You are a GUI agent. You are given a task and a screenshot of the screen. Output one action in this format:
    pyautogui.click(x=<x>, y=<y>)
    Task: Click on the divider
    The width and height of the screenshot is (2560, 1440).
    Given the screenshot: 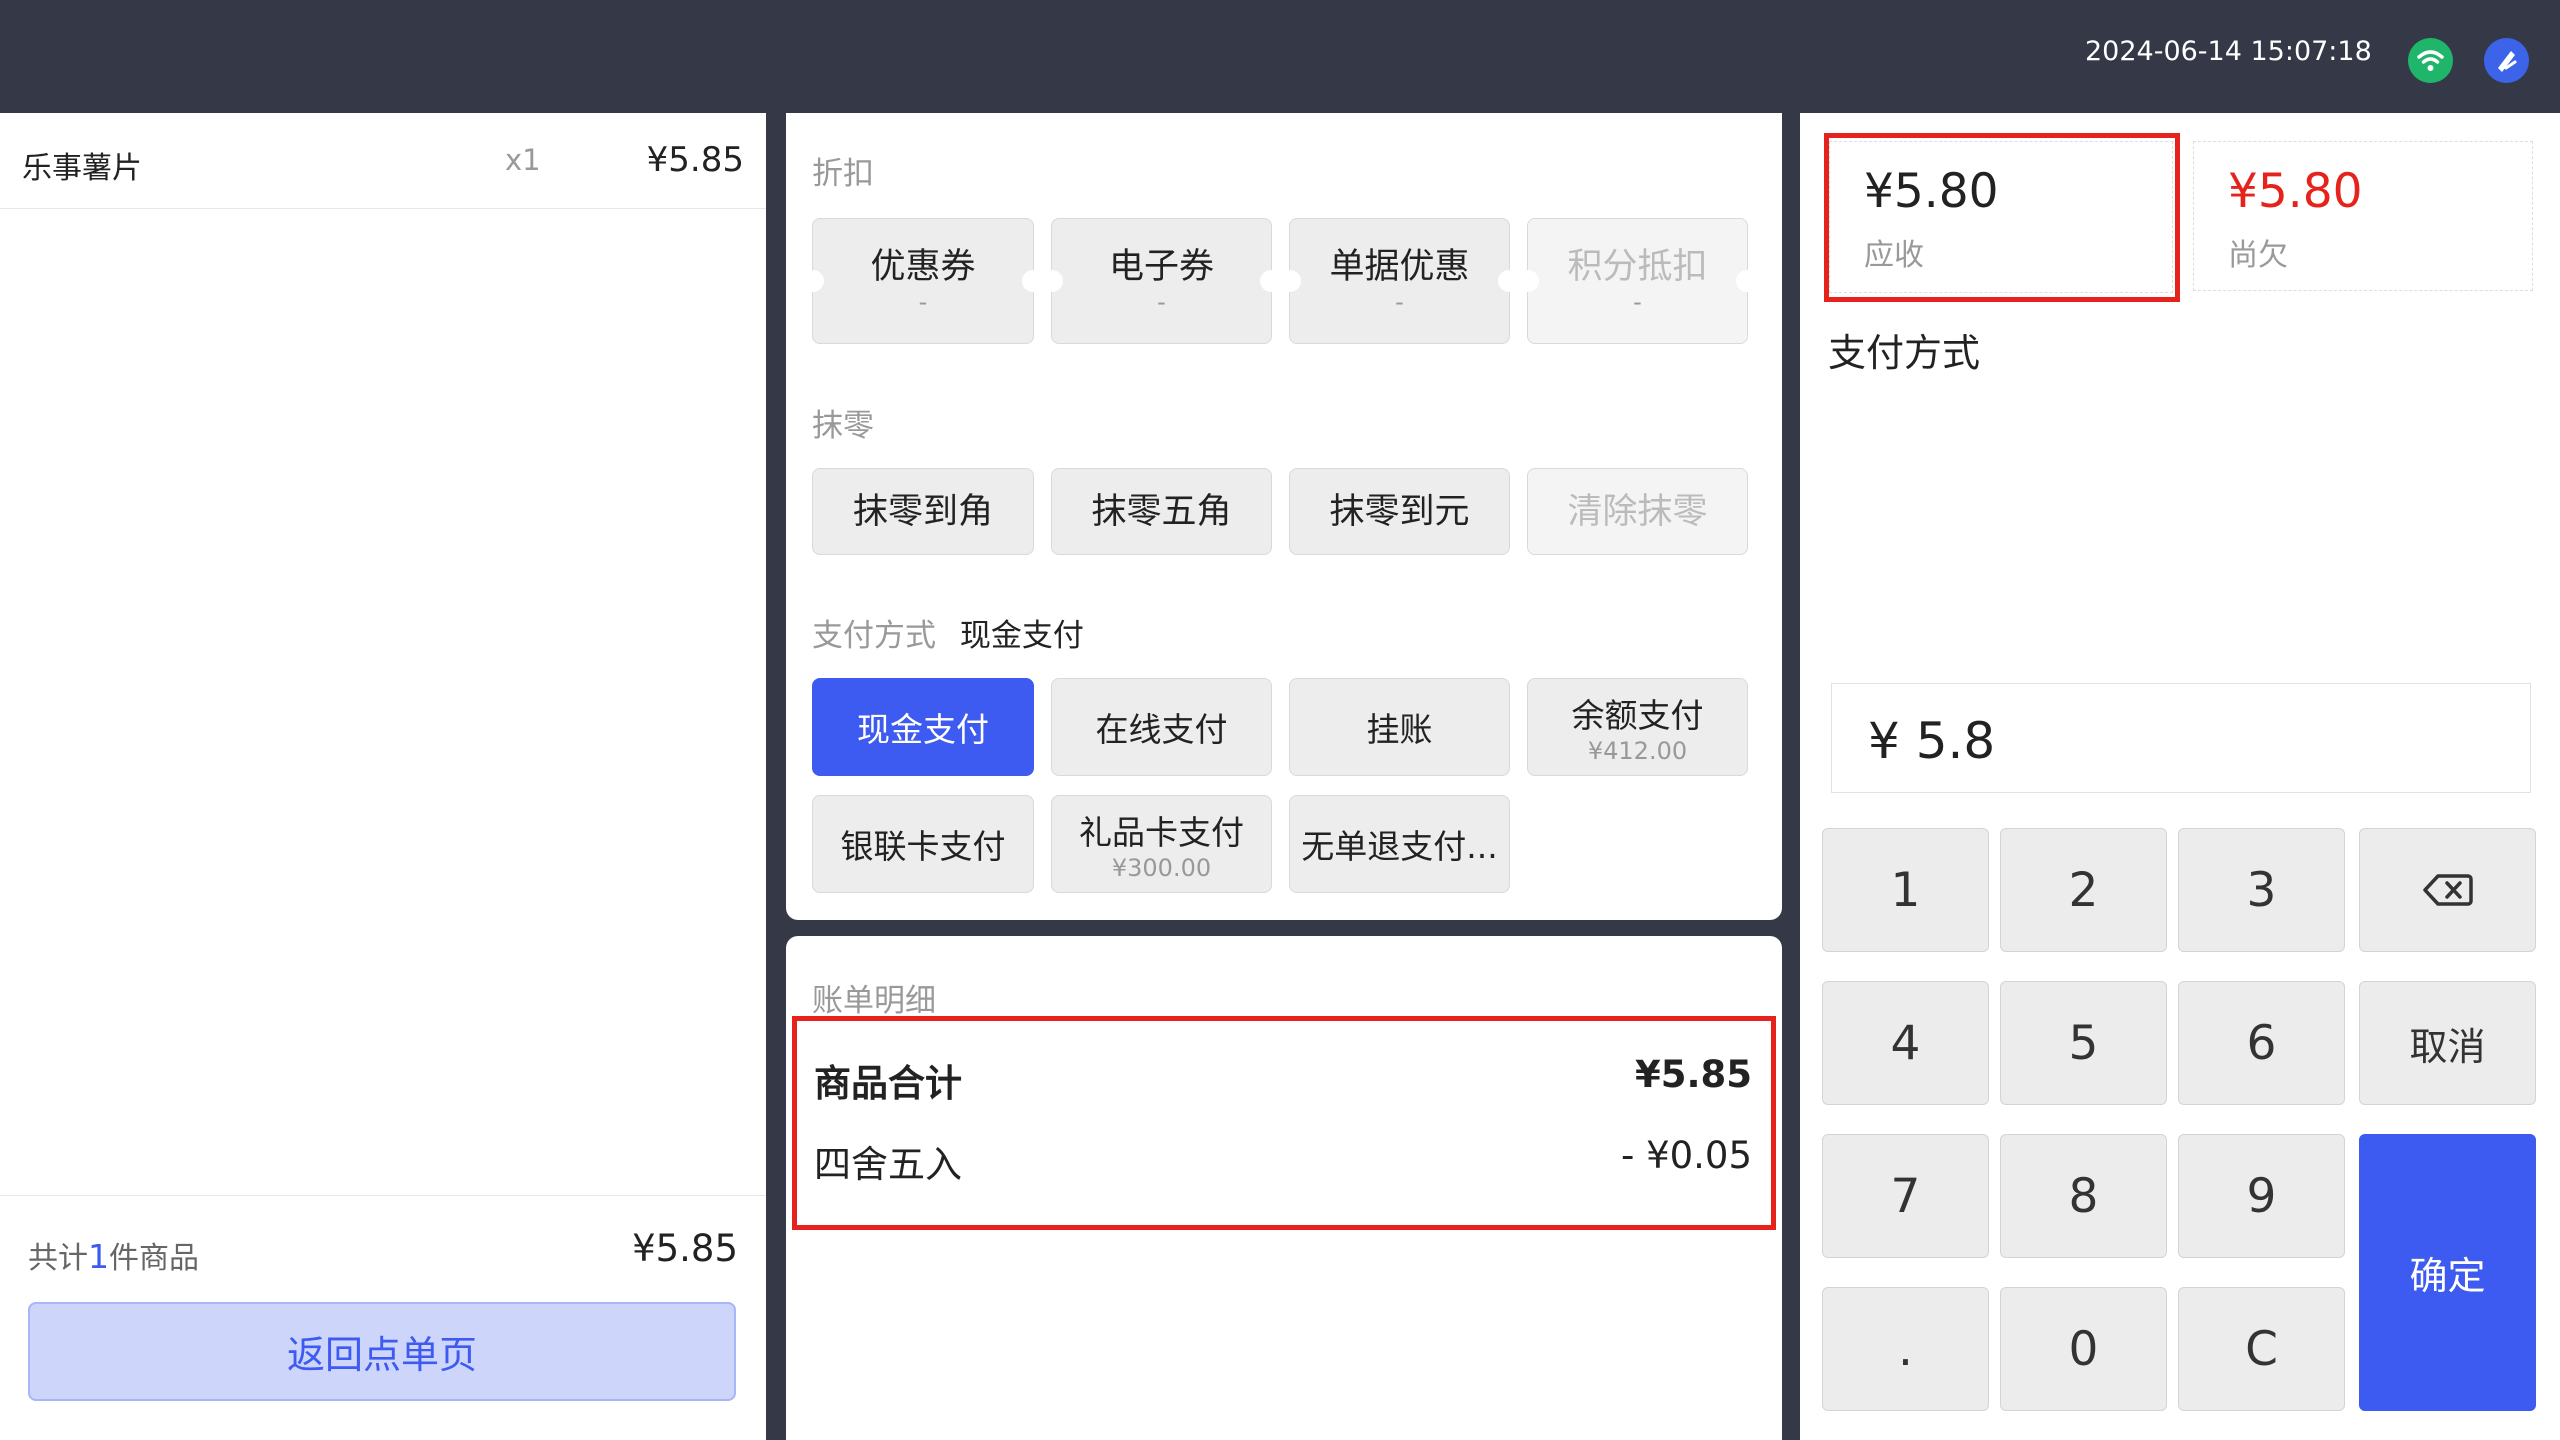 What is the action you would take?
    pyautogui.click(x=383, y=1195)
    